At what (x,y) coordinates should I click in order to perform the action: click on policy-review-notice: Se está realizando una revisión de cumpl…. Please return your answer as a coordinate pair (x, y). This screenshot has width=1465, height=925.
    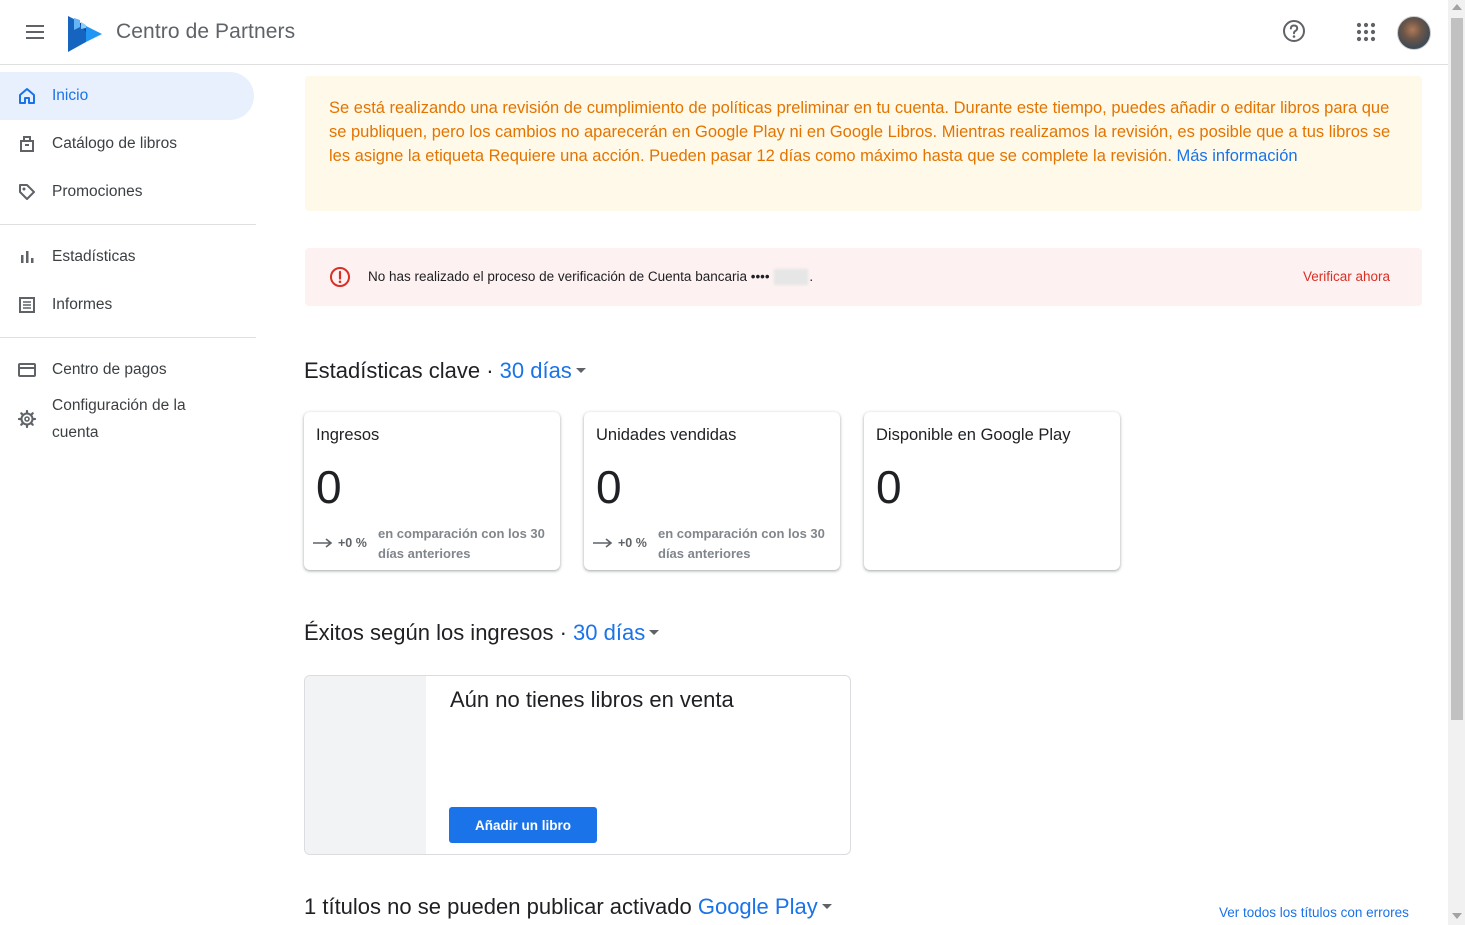
    Looking at the image, I should click on (863, 143).